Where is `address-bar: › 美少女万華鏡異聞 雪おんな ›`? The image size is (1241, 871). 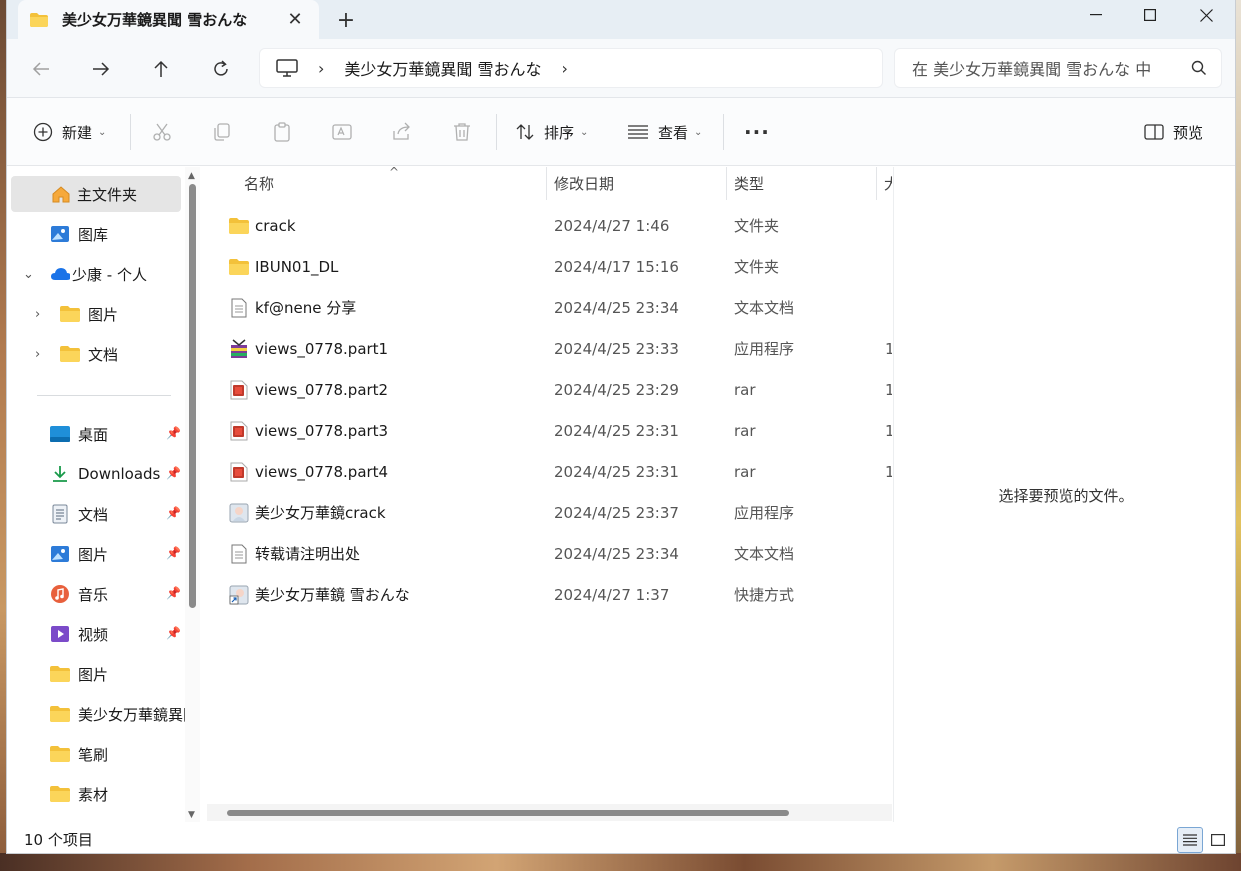 address-bar: › 美少女万華鏡異聞 雪おんな › is located at coordinates (571, 68).